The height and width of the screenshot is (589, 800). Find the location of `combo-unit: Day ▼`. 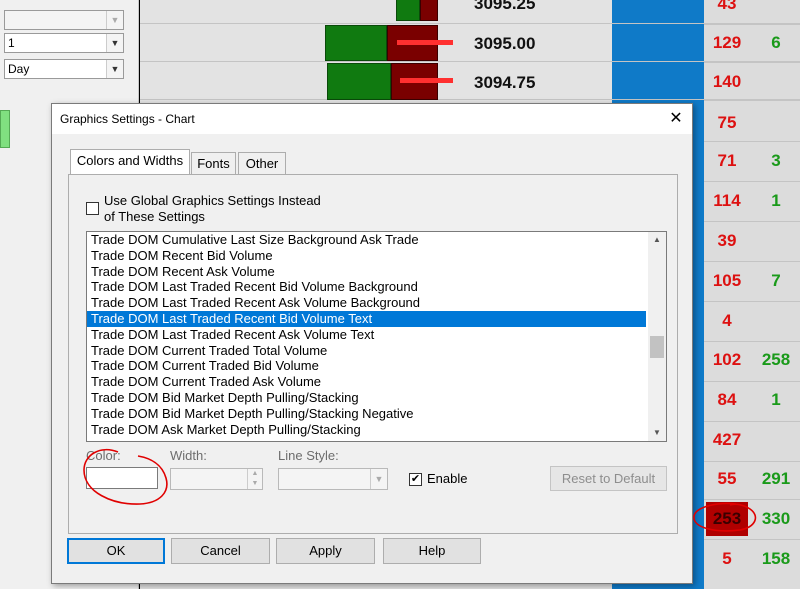

combo-unit: Day ▼ is located at coordinates (64, 69).